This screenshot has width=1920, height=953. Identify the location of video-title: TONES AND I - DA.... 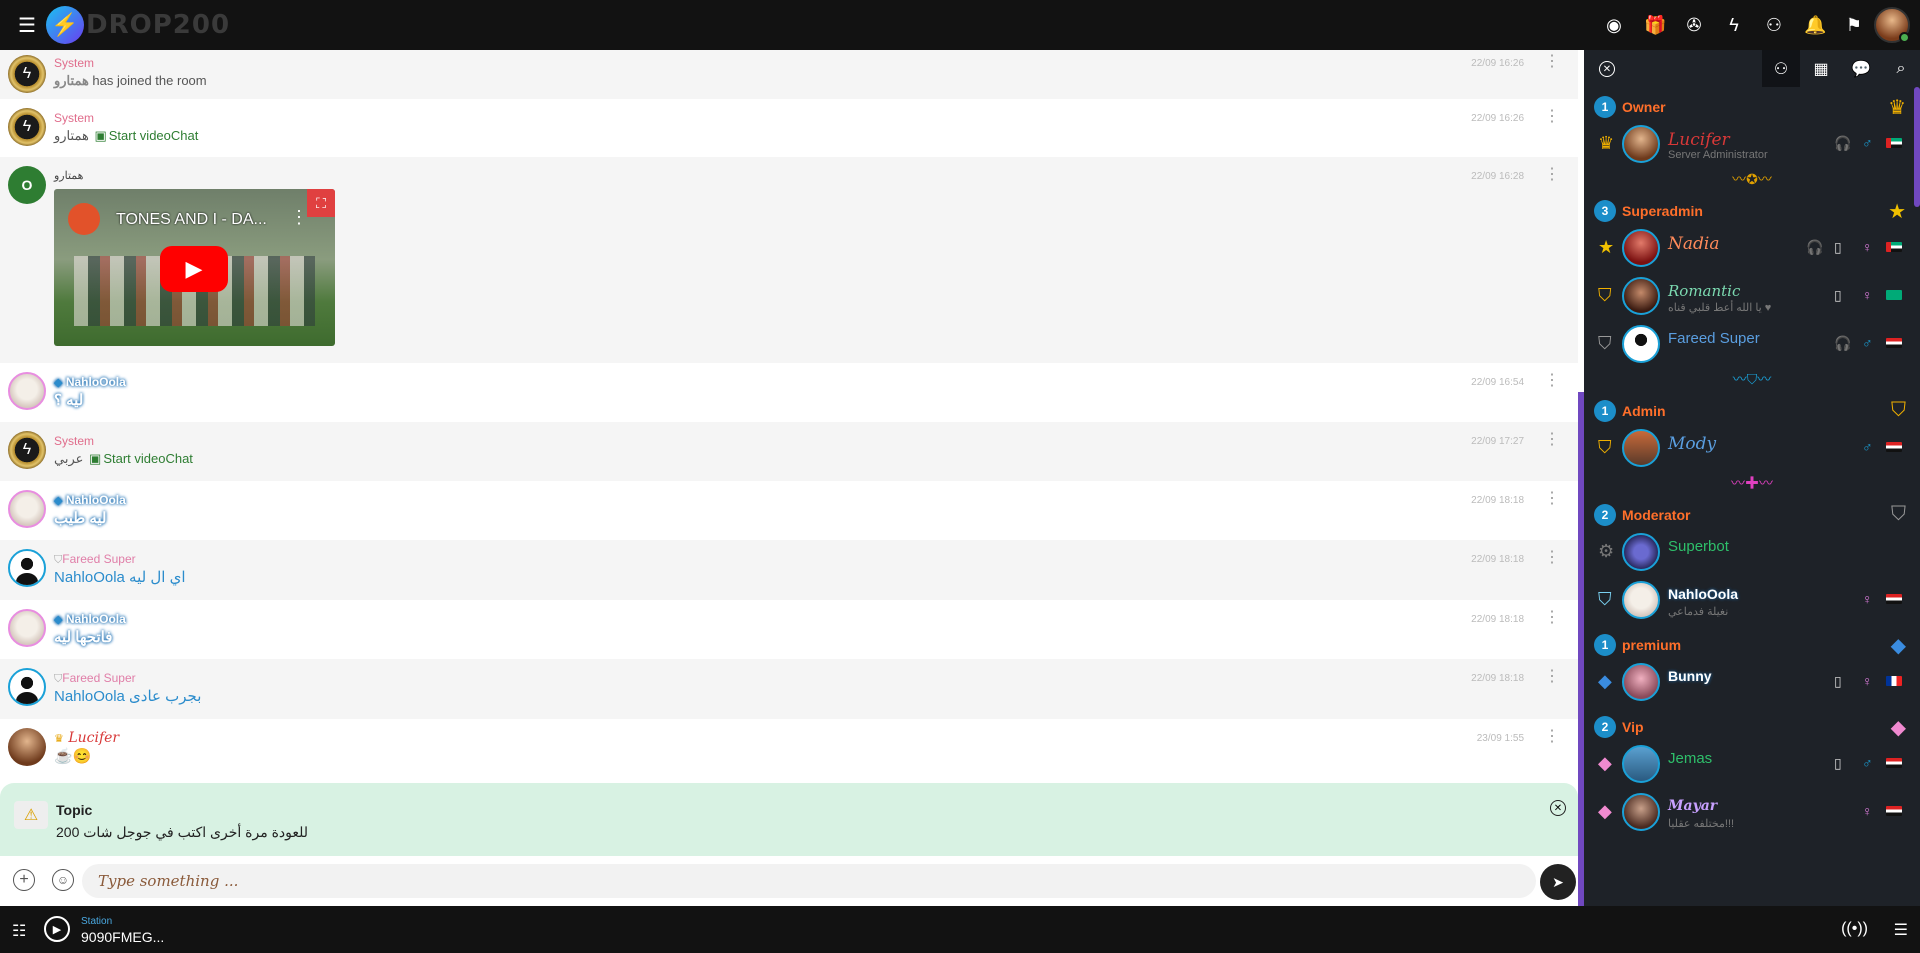
(191, 220).